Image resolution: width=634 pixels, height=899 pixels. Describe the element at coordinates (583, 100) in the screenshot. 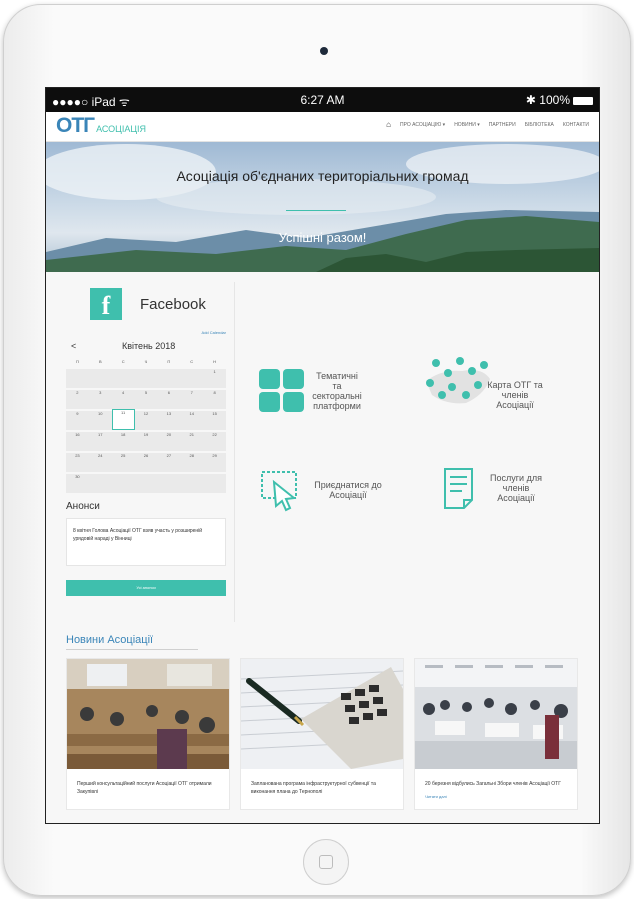

I see `battery-icon` at that location.